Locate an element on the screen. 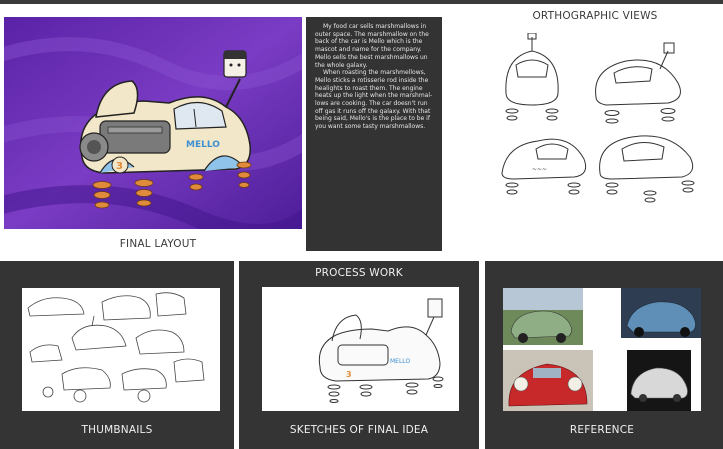  final-idea-sketch: MELLO 3 is located at coordinates (360, 349).